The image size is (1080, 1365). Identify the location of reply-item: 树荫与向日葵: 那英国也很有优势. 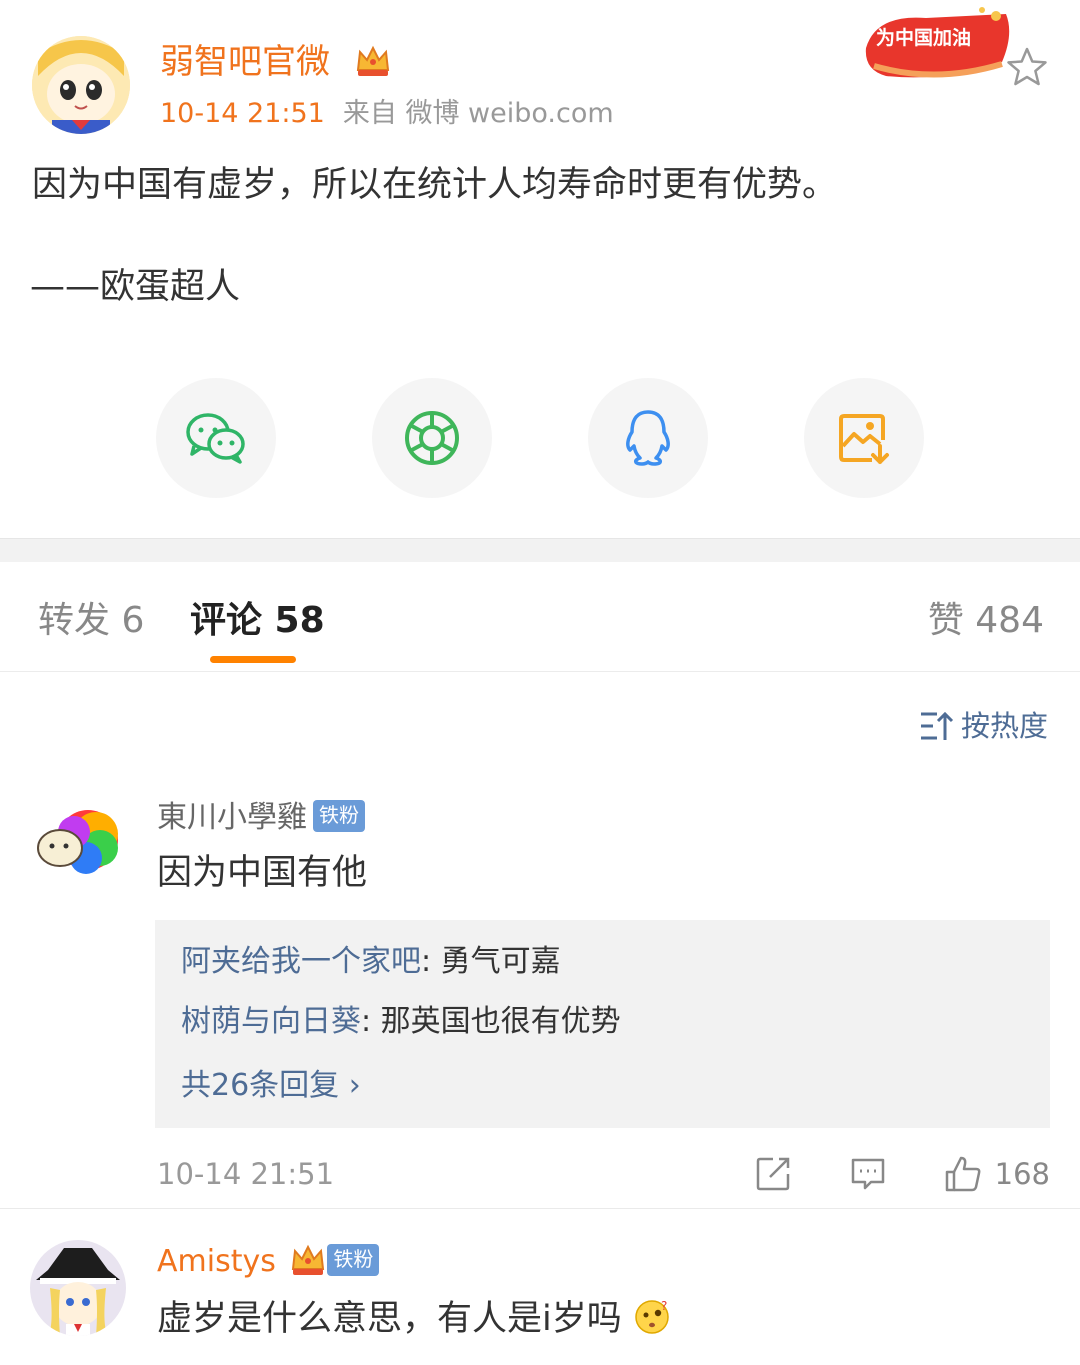
(401, 1022).